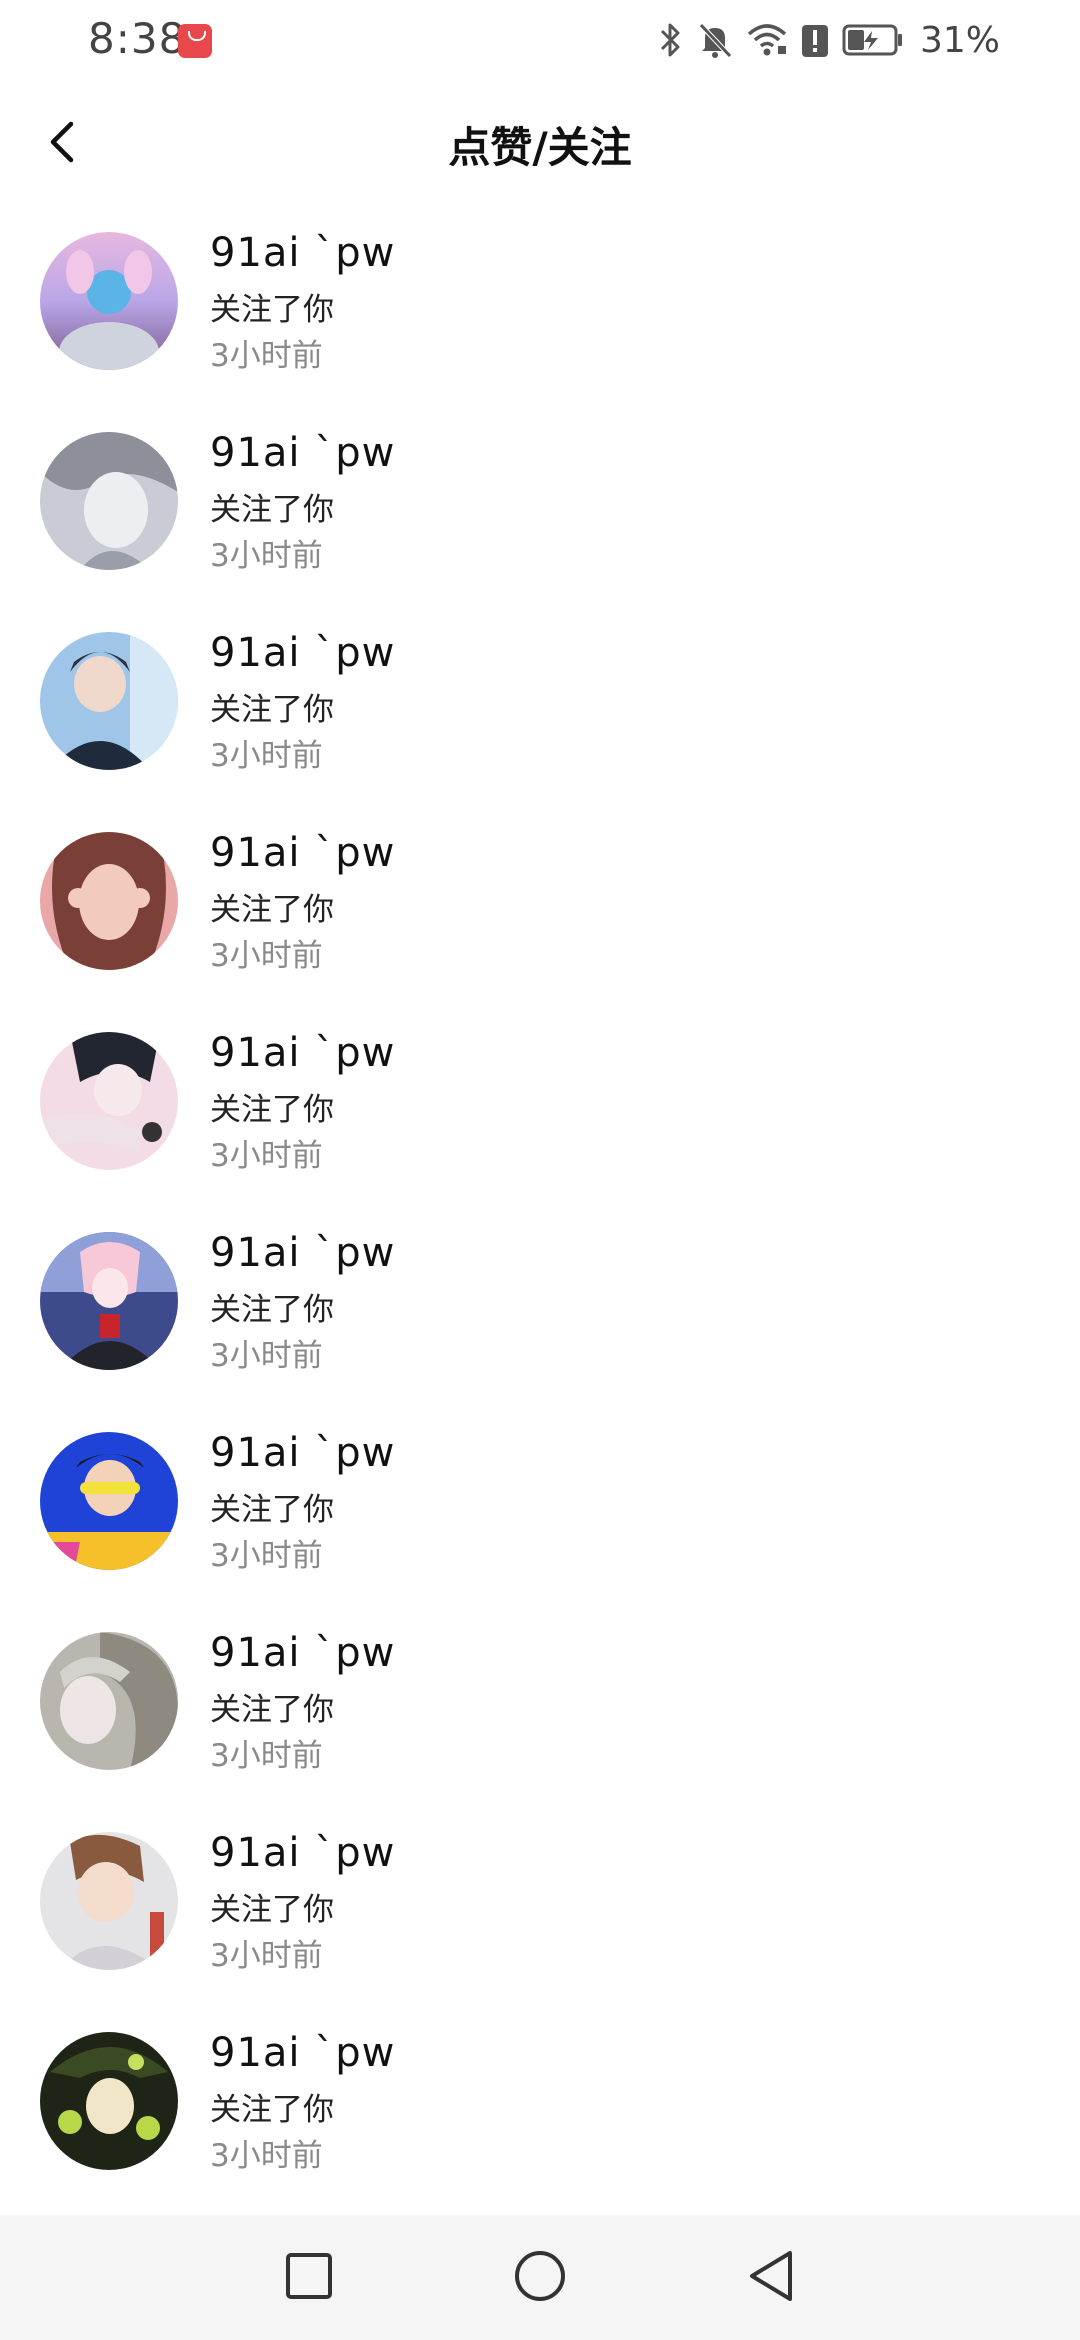  I want to click on header: 点赞/关注, so click(540, 144).